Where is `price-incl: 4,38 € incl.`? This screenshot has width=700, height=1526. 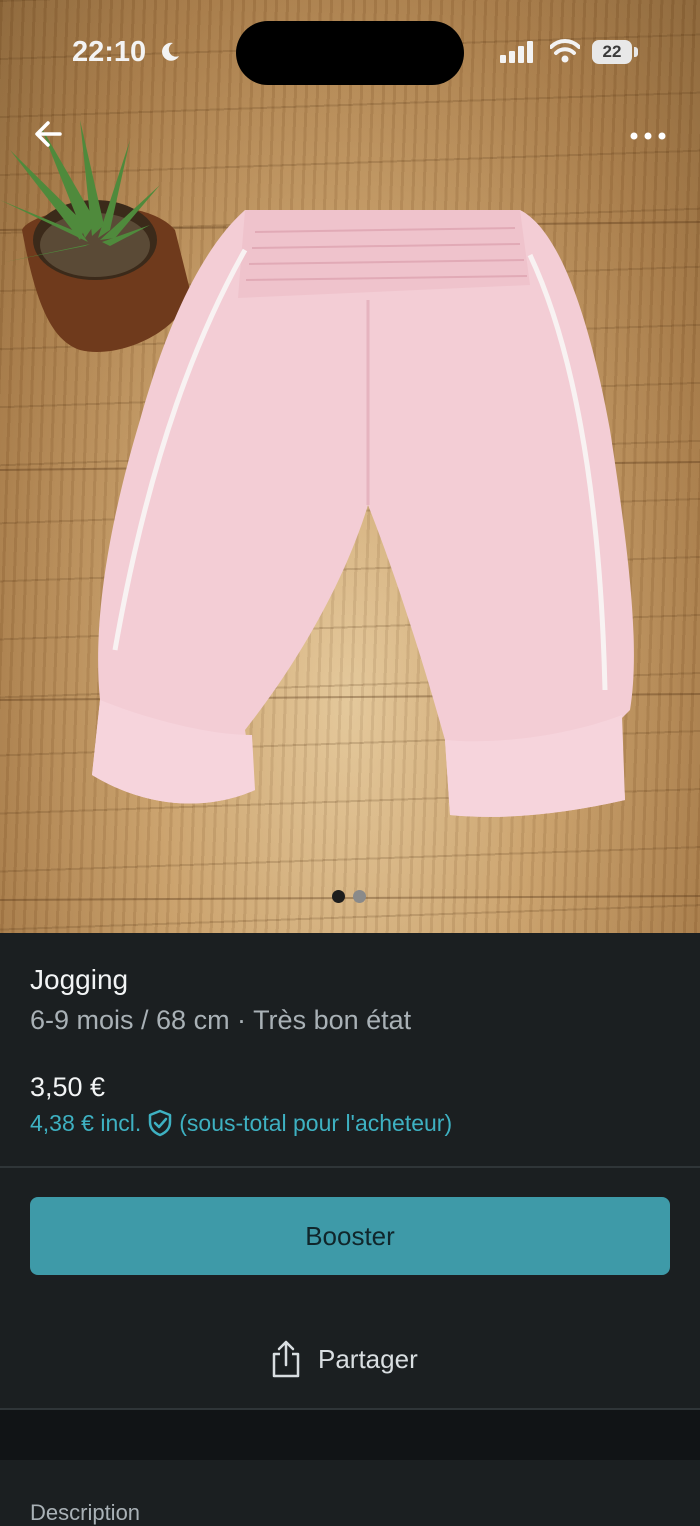
price-incl: 4,38 € incl. is located at coordinates (86, 1122).